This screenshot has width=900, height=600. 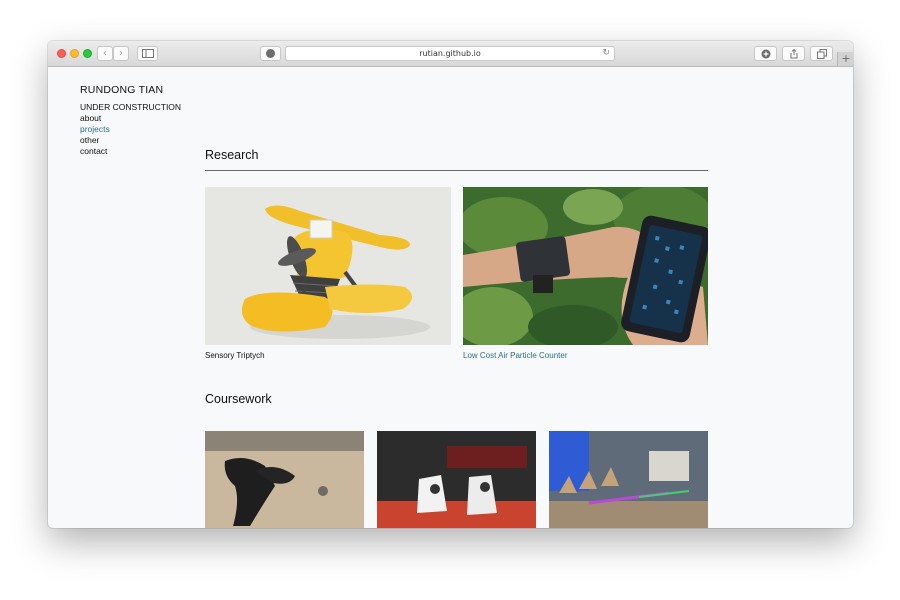 I want to click on tabs-icon, so click(x=821, y=54).